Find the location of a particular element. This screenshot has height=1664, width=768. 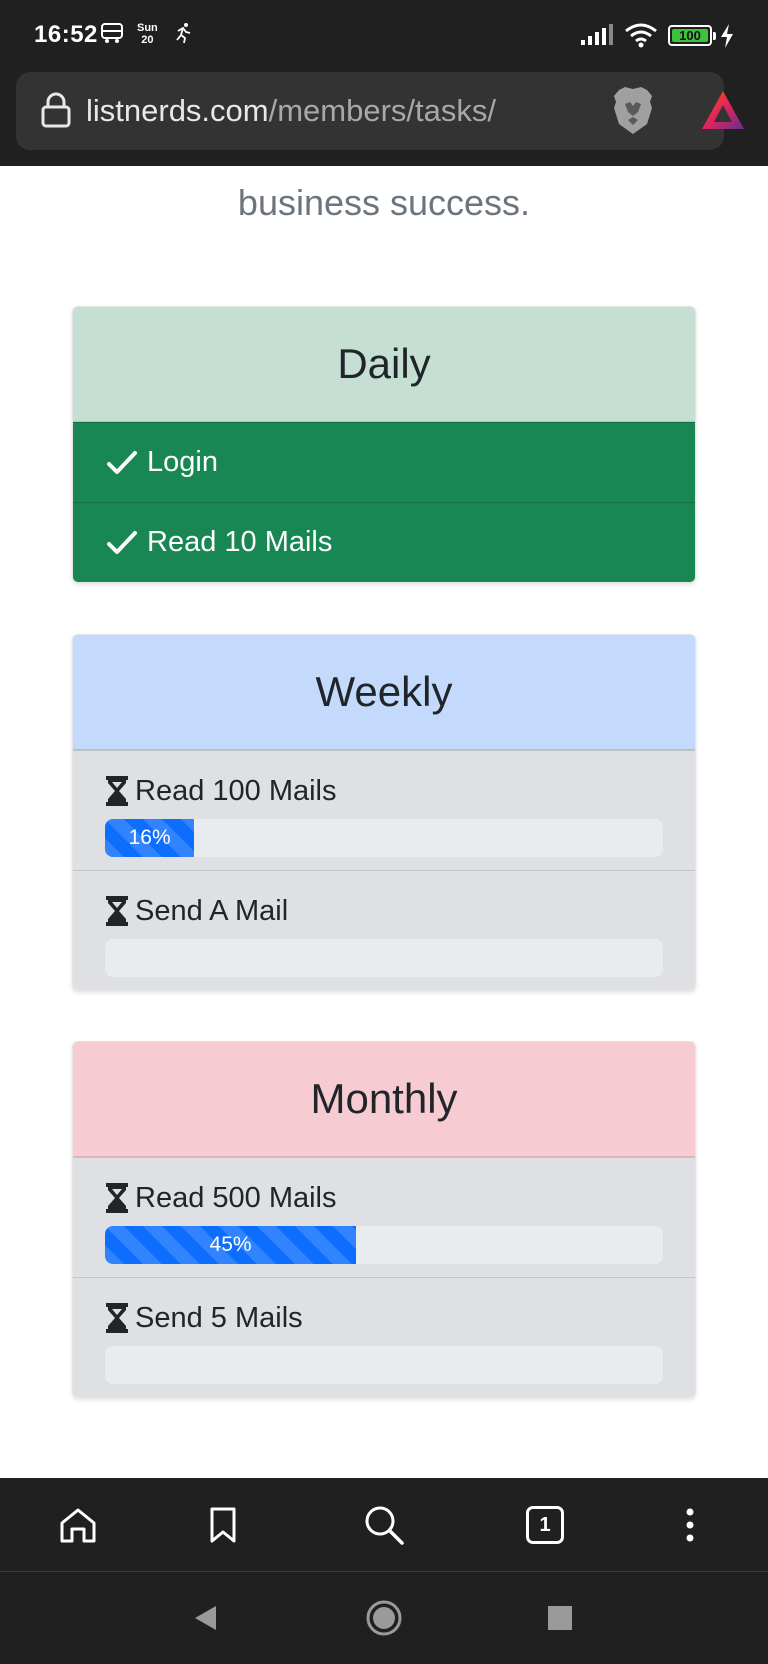

lock-icon is located at coordinates (56, 110).